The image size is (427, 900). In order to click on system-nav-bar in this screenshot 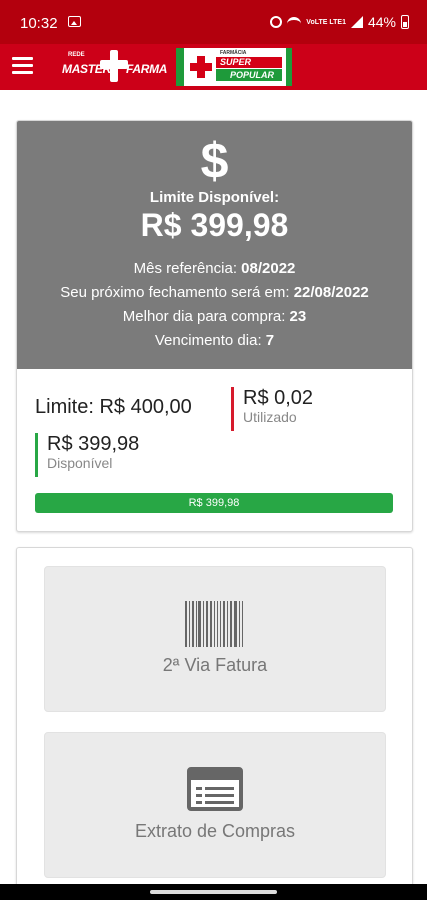, I will do `click(213, 892)`.